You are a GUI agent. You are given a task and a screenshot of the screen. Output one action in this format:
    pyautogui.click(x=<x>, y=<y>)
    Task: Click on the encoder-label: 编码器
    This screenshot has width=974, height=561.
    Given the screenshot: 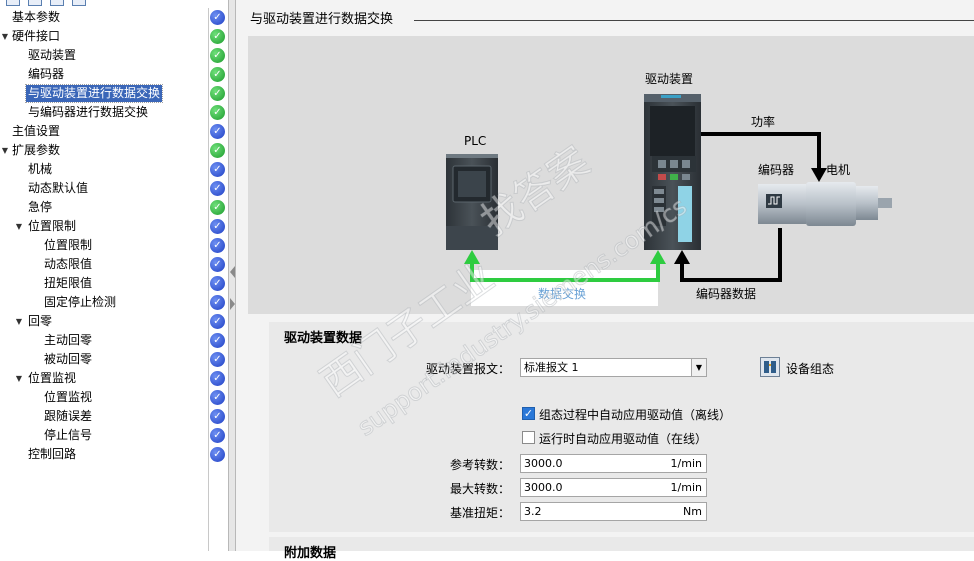 What is the action you would take?
    pyautogui.click(x=776, y=170)
    